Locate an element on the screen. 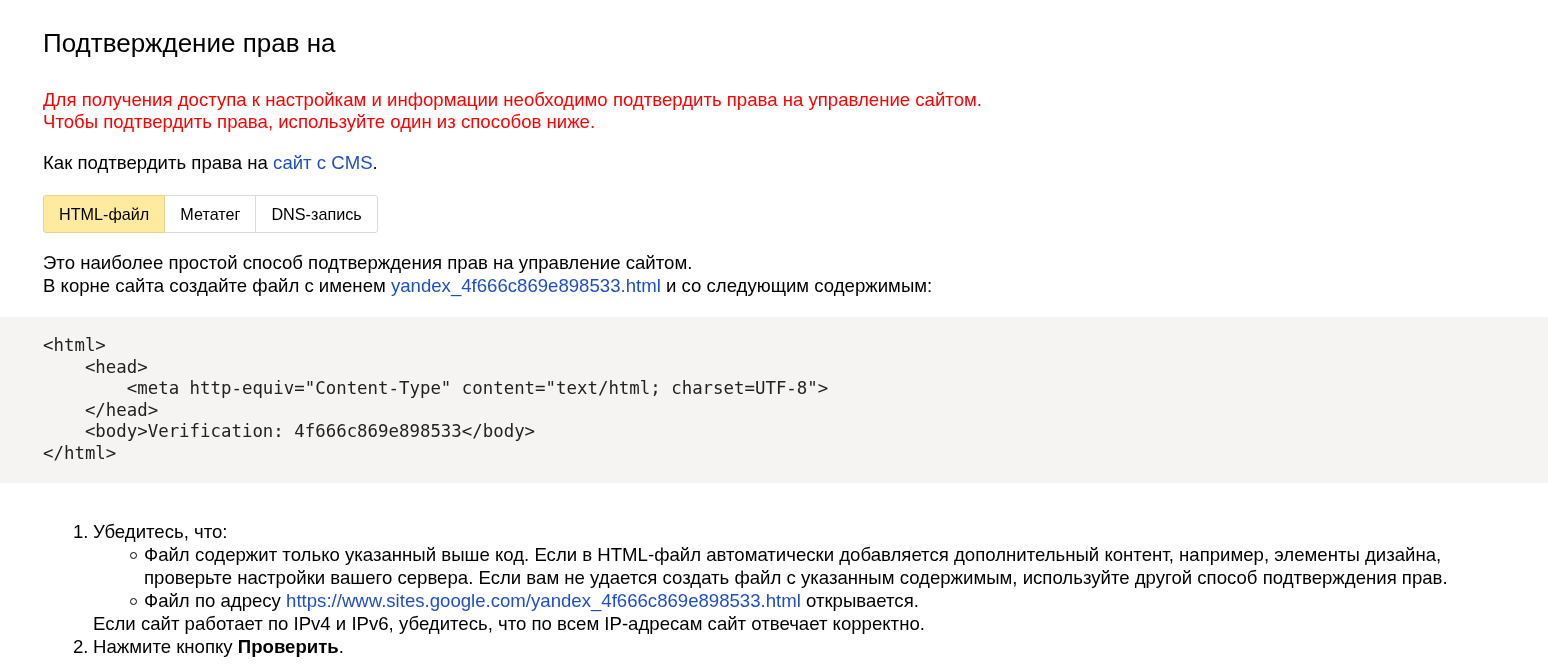 The width and height of the screenshot is (1548, 672). cms-link: сайт с CMS is located at coordinates (323, 162).